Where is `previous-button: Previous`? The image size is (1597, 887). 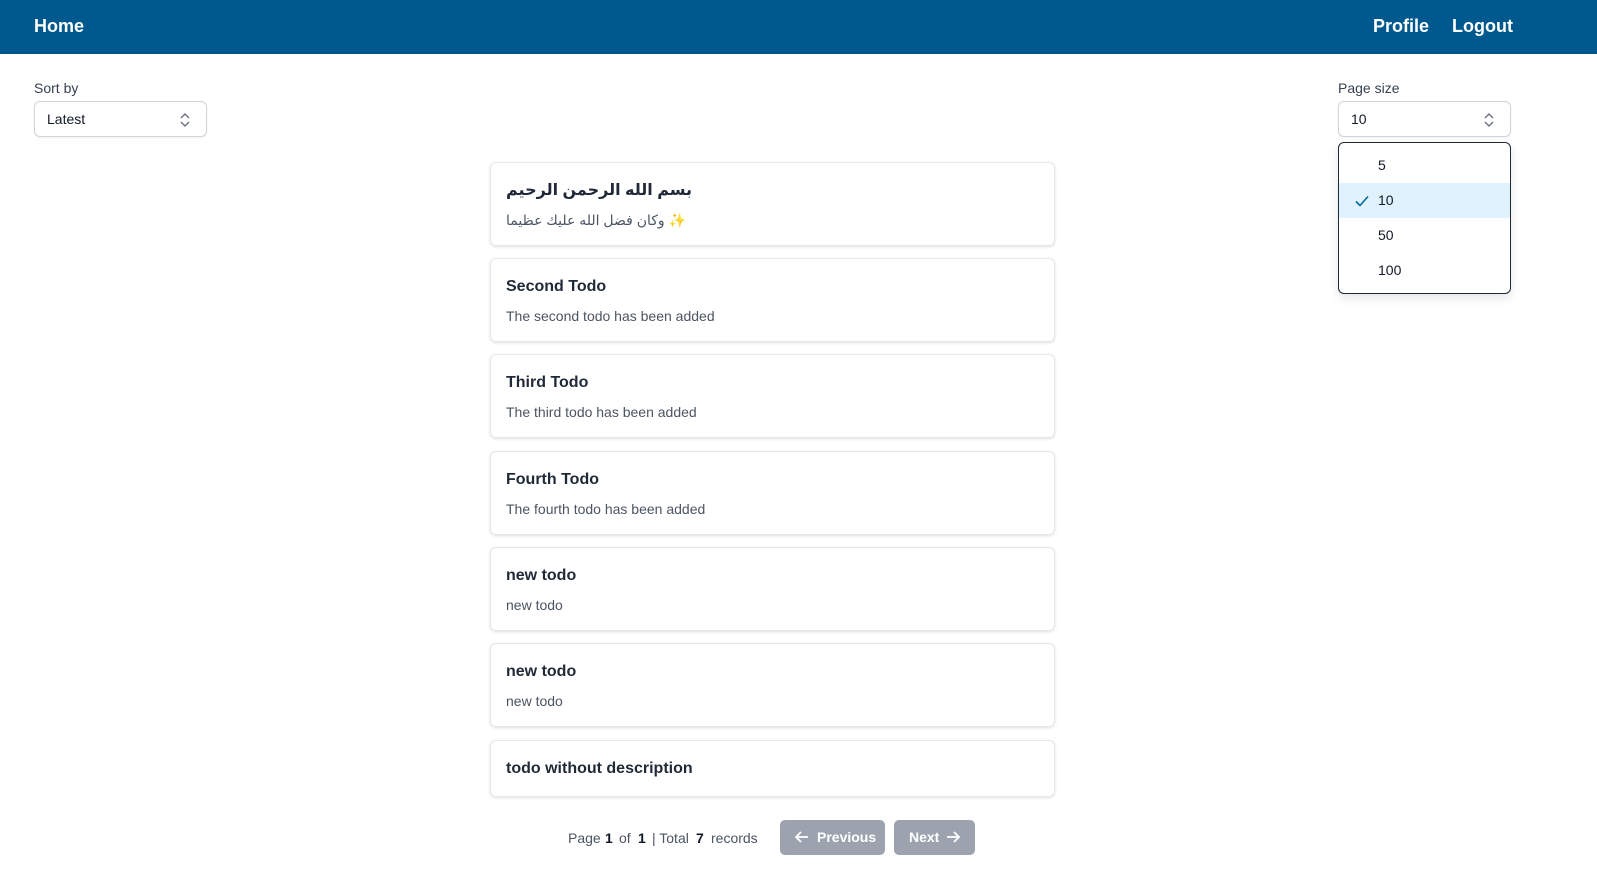 previous-button: Previous is located at coordinates (832, 837).